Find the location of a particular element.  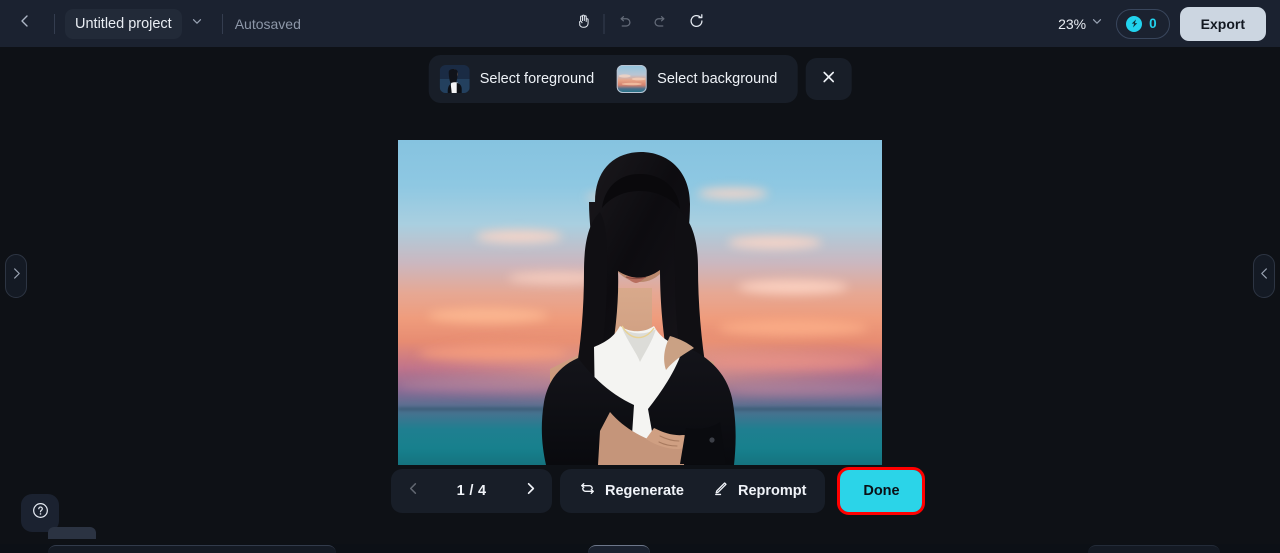

next-variant-button is located at coordinates (530, 491).